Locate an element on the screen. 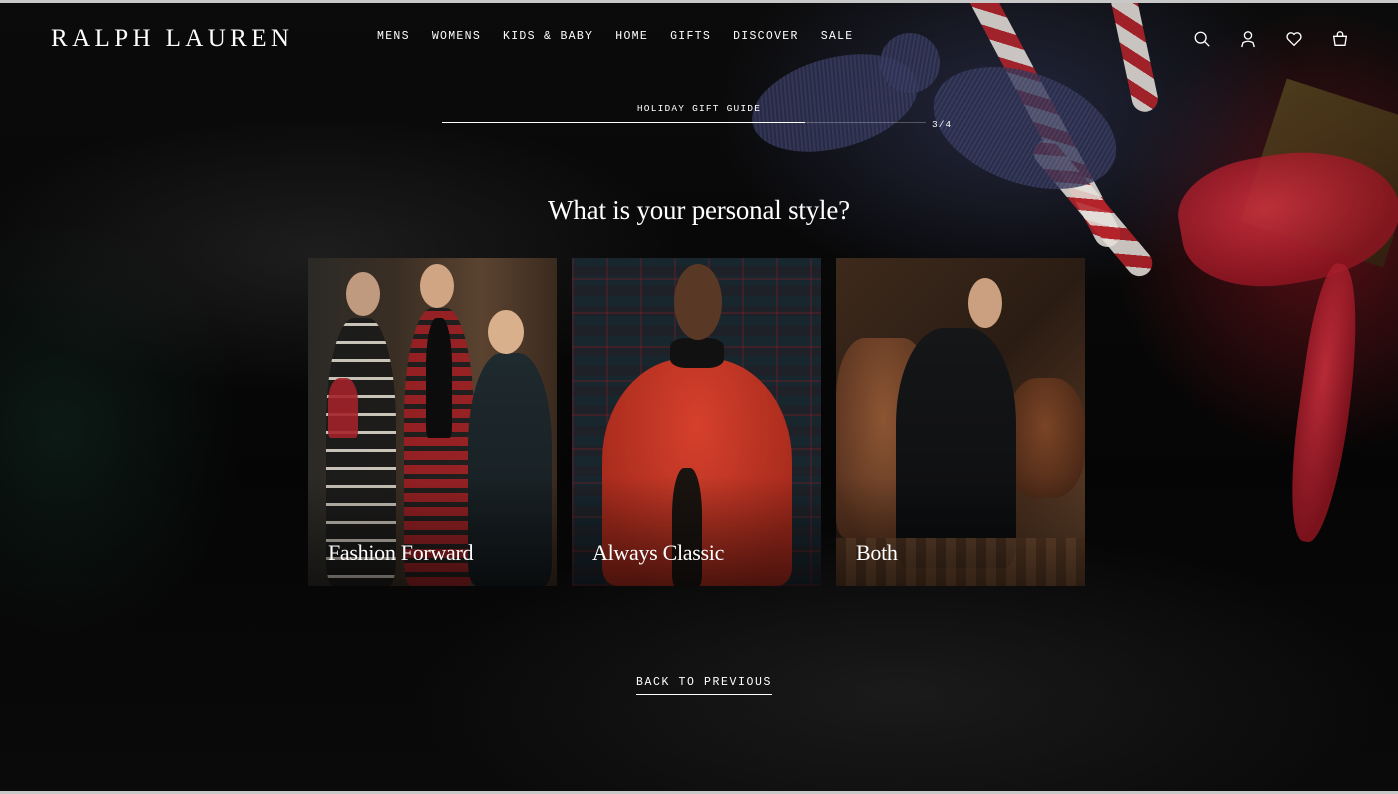 The width and height of the screenshot is (1398, 794). nav-item-gifts: GIFTS is located at coordinates (690, 36).